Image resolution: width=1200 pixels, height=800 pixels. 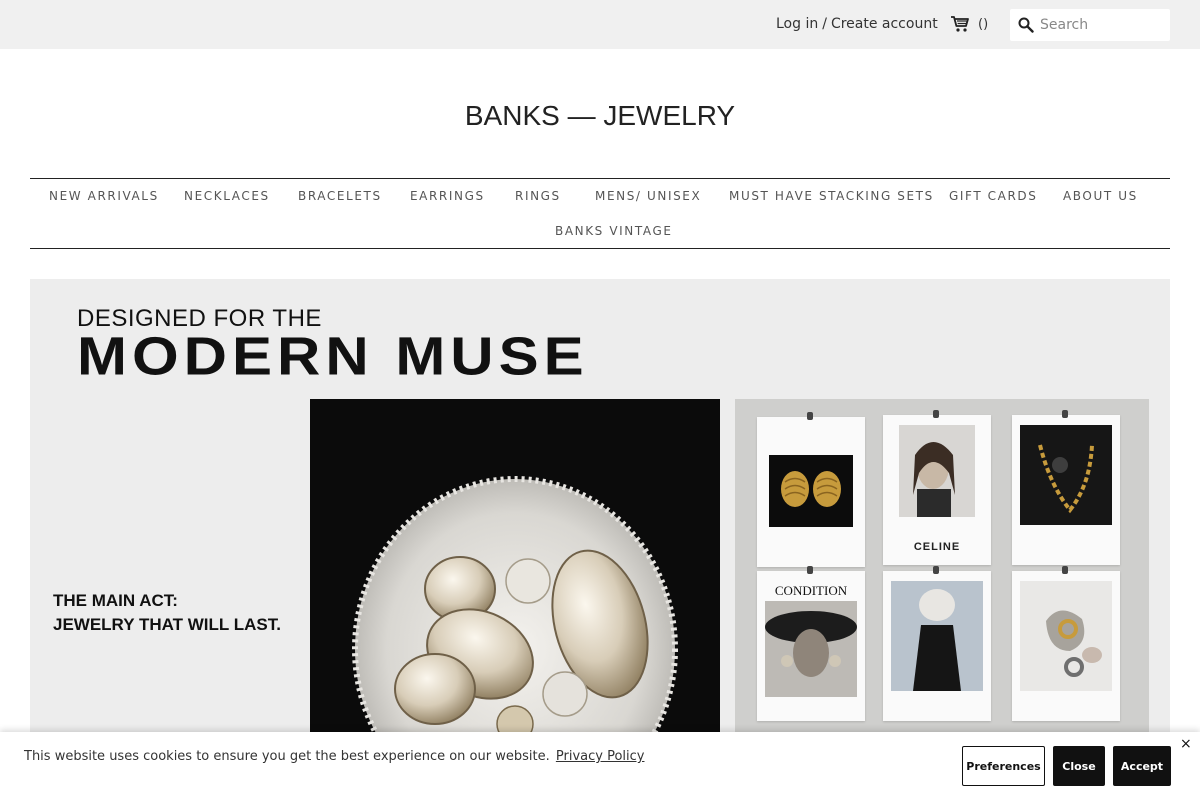 What do you see at coordinates (797, 24) in the screenshot?
I see `login-link: Log in` at bounding box center [797, 24].